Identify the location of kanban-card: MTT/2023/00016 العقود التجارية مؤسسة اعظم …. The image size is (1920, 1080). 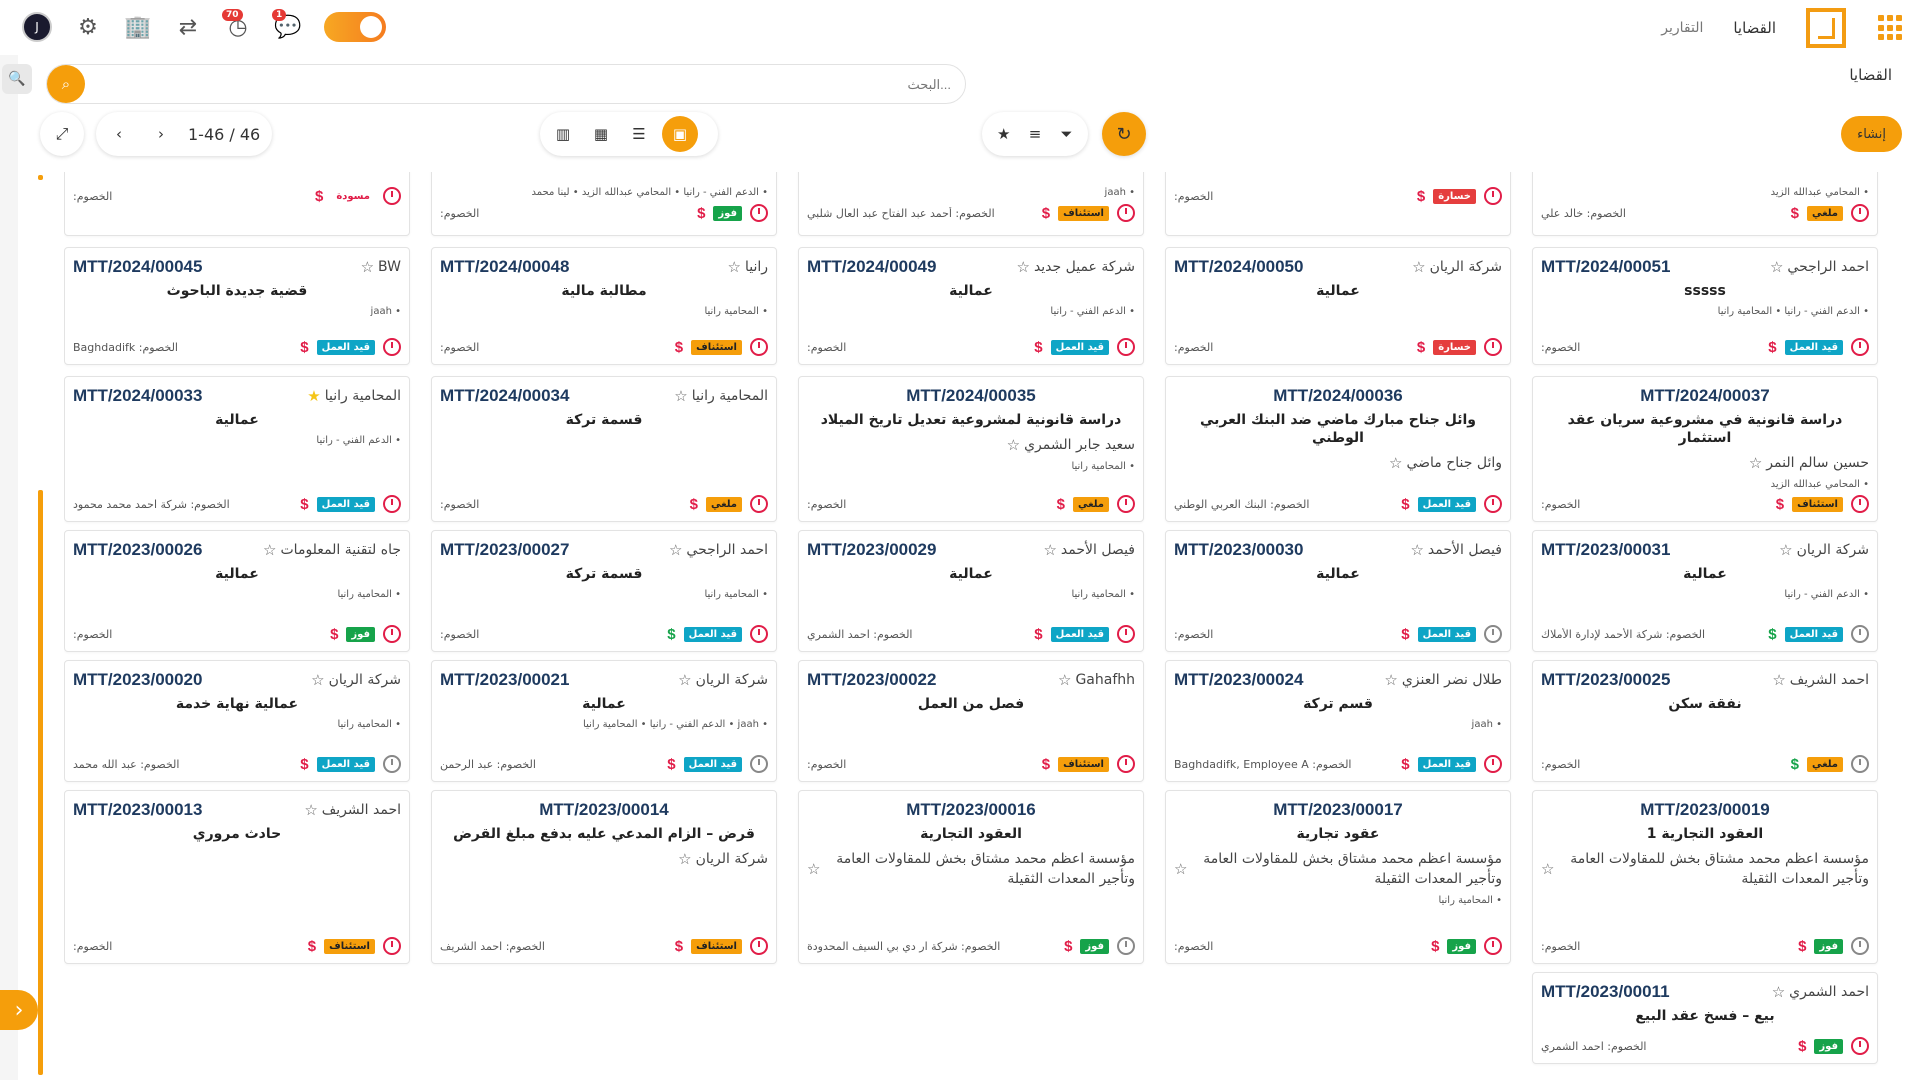
(971, 877).